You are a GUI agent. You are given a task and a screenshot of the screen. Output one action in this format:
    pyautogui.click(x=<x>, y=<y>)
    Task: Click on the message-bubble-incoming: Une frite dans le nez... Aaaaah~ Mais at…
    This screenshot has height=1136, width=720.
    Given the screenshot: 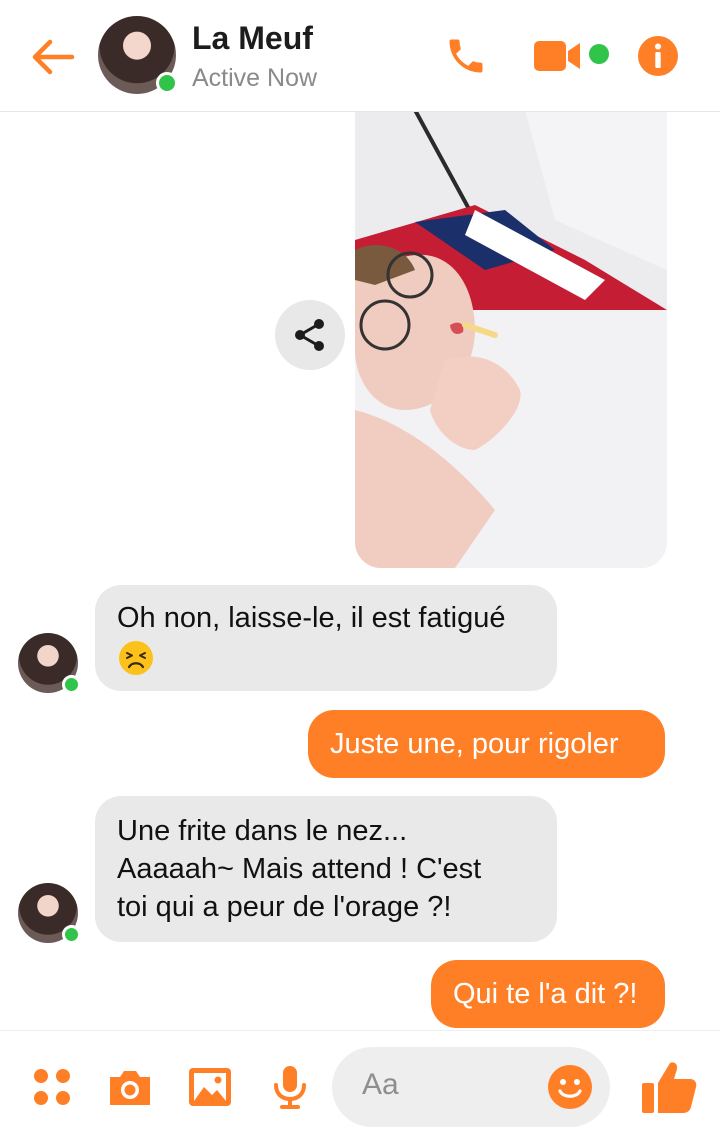 What is the action you would take?
    pyautogui.click(x=326, y=869)
    